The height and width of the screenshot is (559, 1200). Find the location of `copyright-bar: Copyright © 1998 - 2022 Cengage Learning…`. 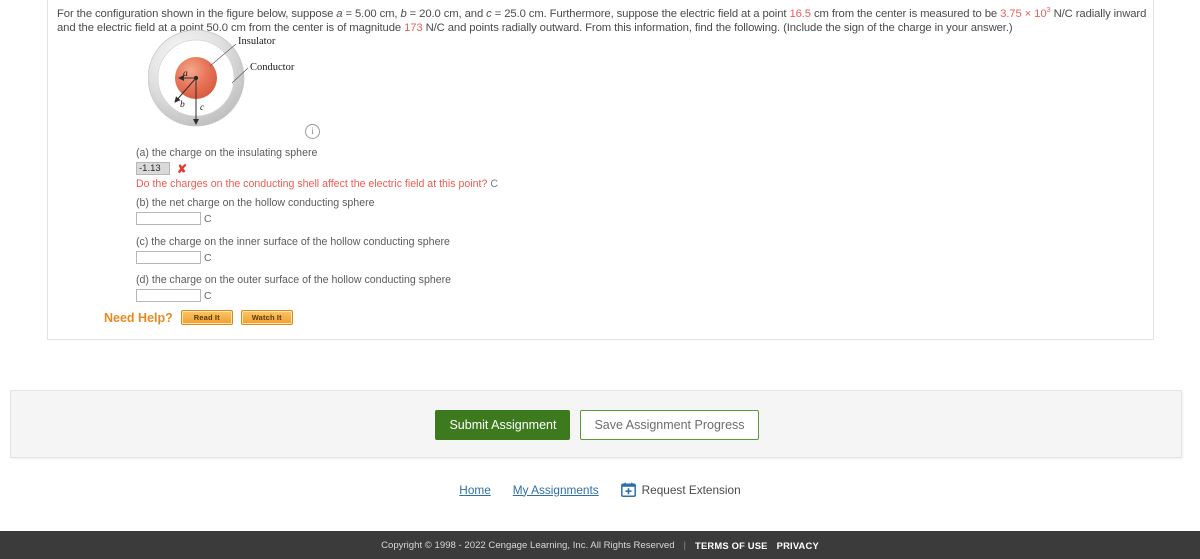

copyright-bar: Copyright © 1998 - 2022 Cengage Learning… is located at coordinates (600, 545).